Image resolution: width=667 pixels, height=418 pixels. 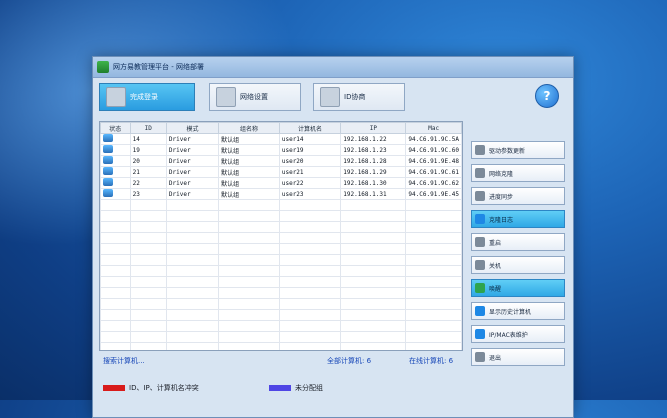 What do you see at coordinates (158, 67) in the screenshot?
I see `window-title: 网方易教管理平台 - 网络部署` at bounding box center [158, 67].